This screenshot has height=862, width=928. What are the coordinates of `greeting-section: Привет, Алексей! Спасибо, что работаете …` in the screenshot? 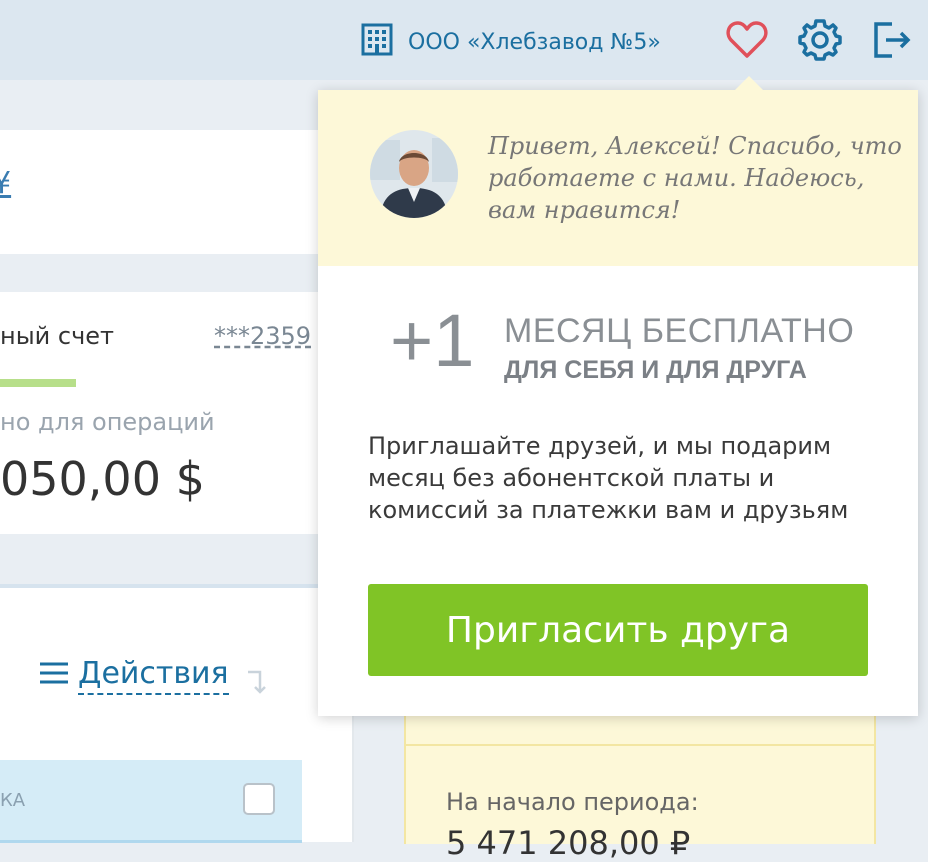 It's located at (618, 178).